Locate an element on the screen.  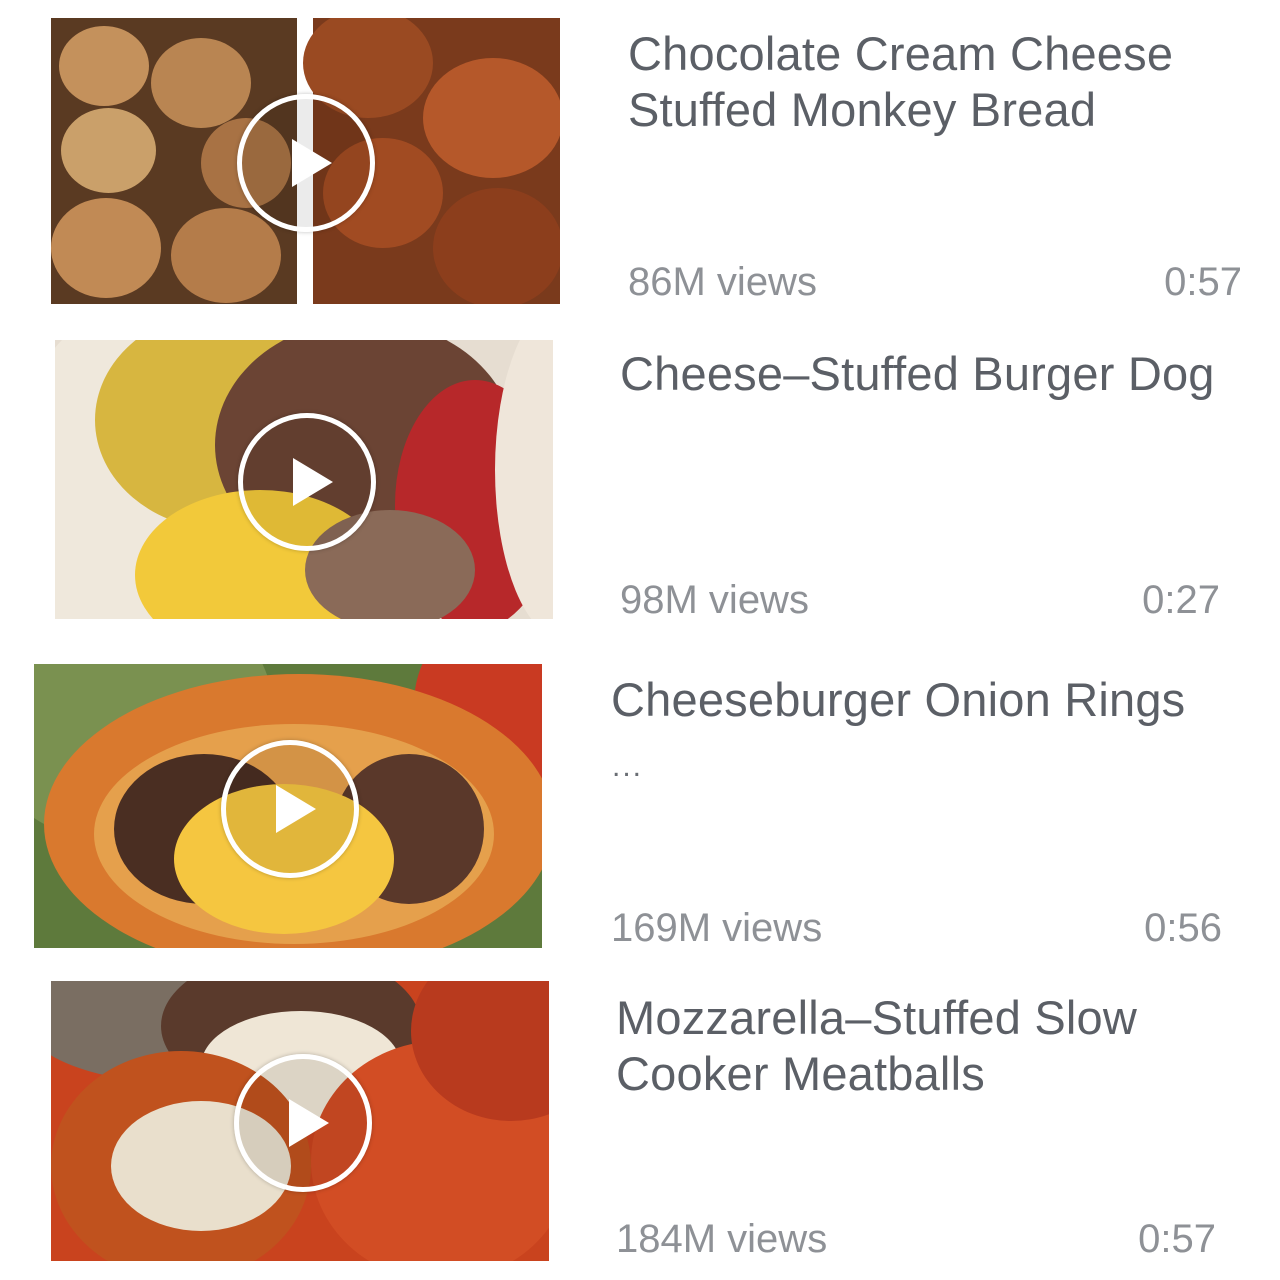
video-title-line: Cheese–Stuffed Burger Dog is located at coordinates (917, 373).